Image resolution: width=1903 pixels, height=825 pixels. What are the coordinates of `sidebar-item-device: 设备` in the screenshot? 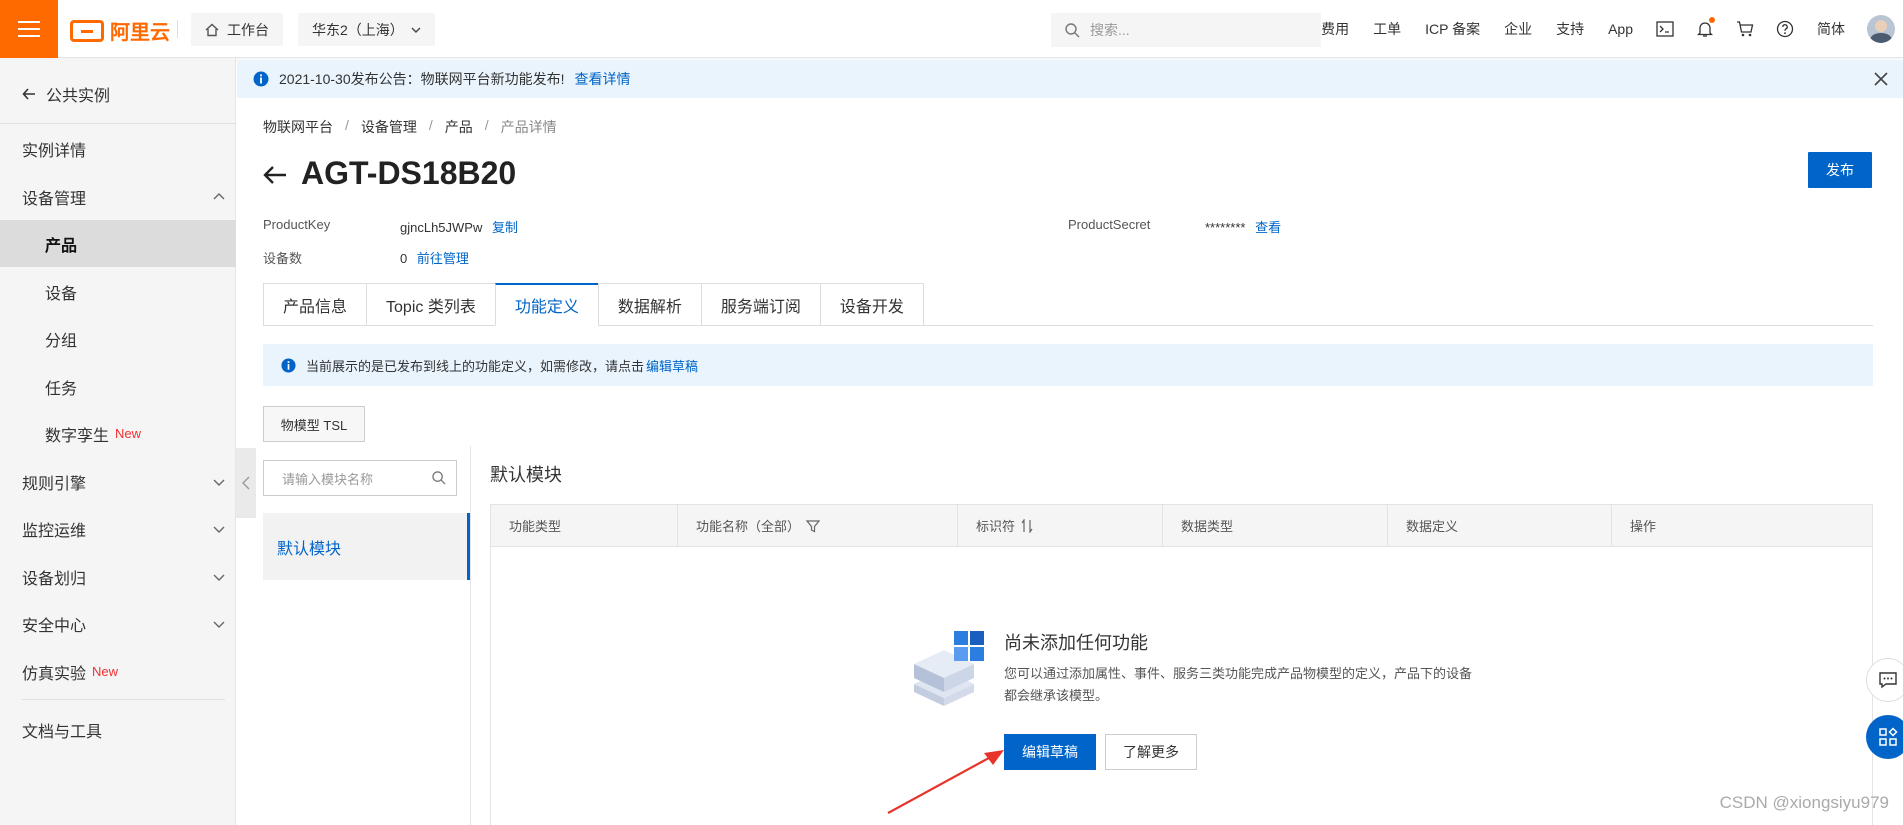 It's located at (118, 291).